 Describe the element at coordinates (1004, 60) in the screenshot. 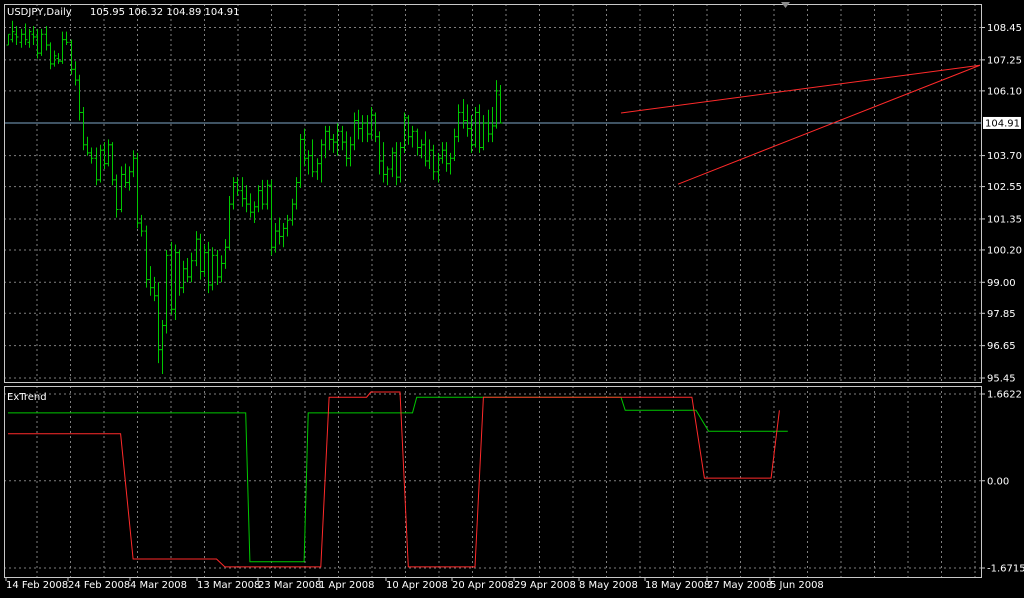

I see `y-tick-label: 107.25` at that location.